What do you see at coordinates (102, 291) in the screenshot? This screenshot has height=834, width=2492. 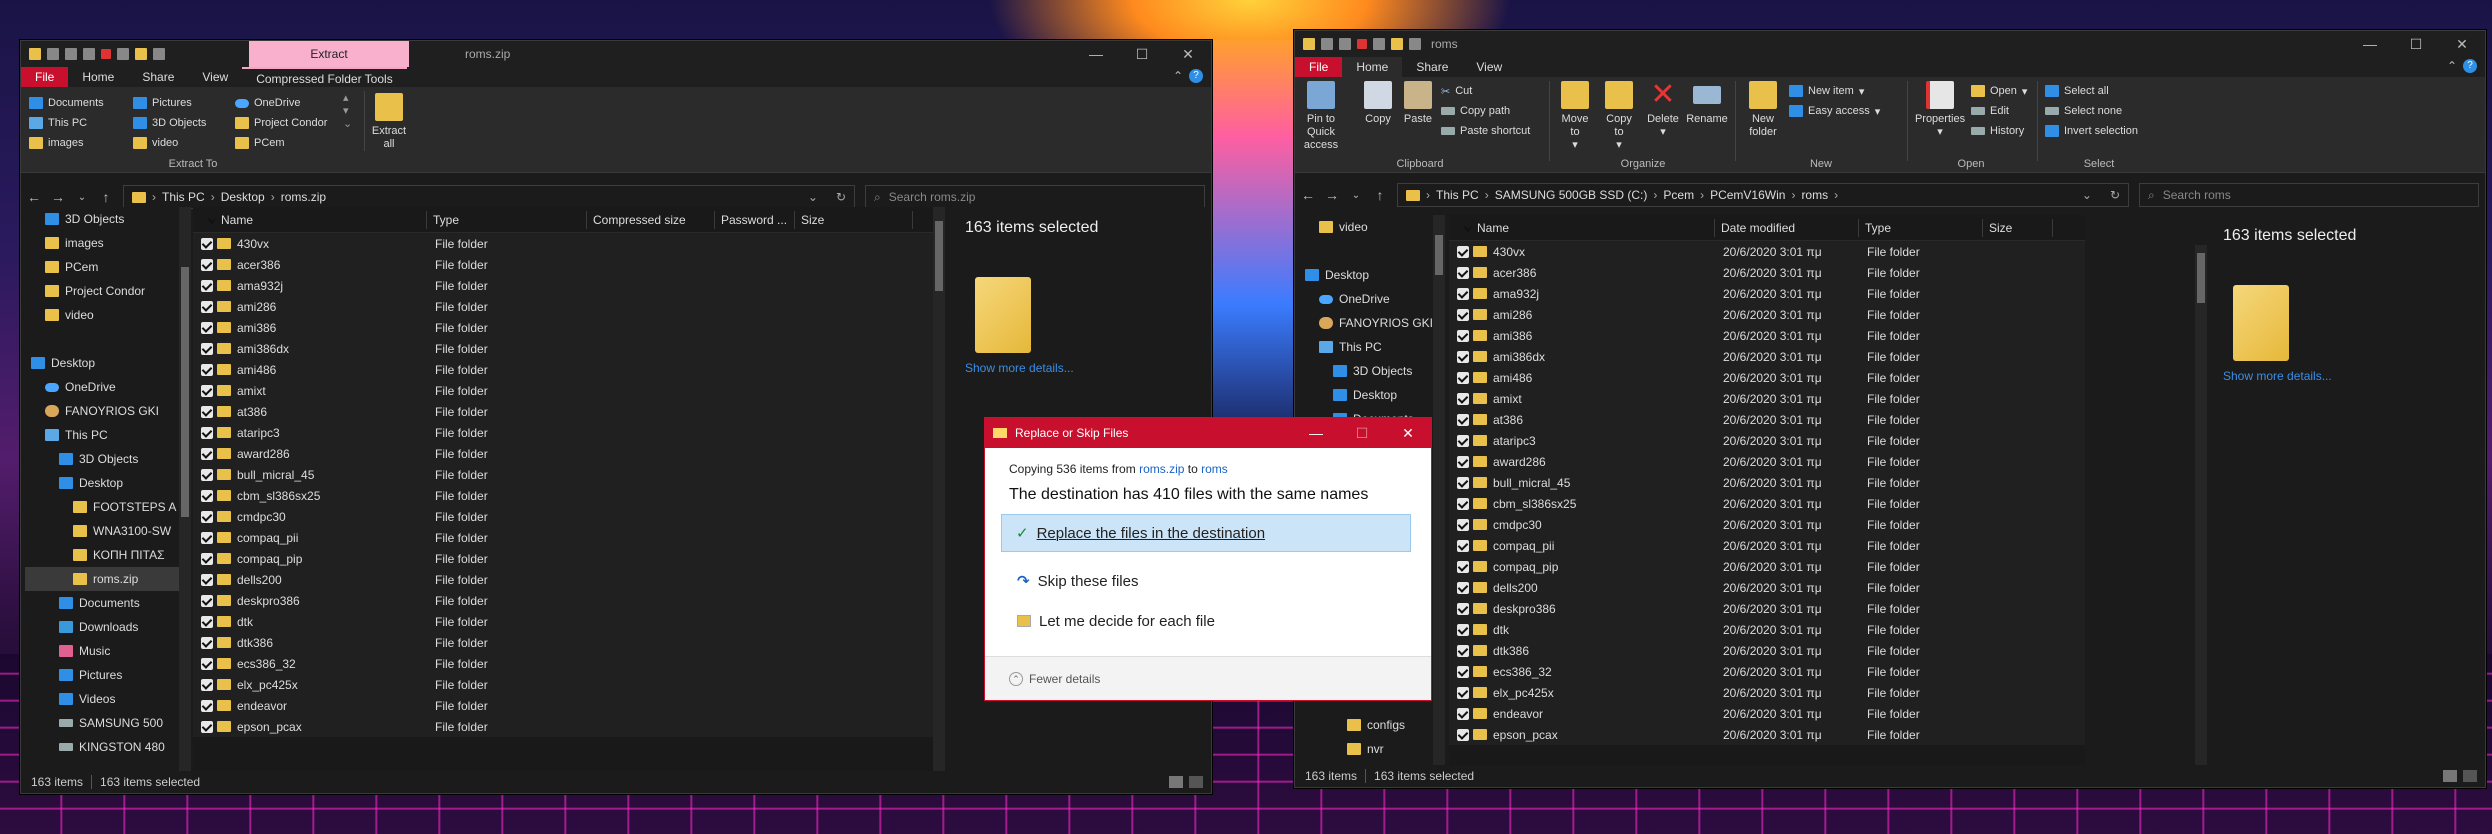 I see `nav-item: Project Condor` at bounding box center [102, 291].